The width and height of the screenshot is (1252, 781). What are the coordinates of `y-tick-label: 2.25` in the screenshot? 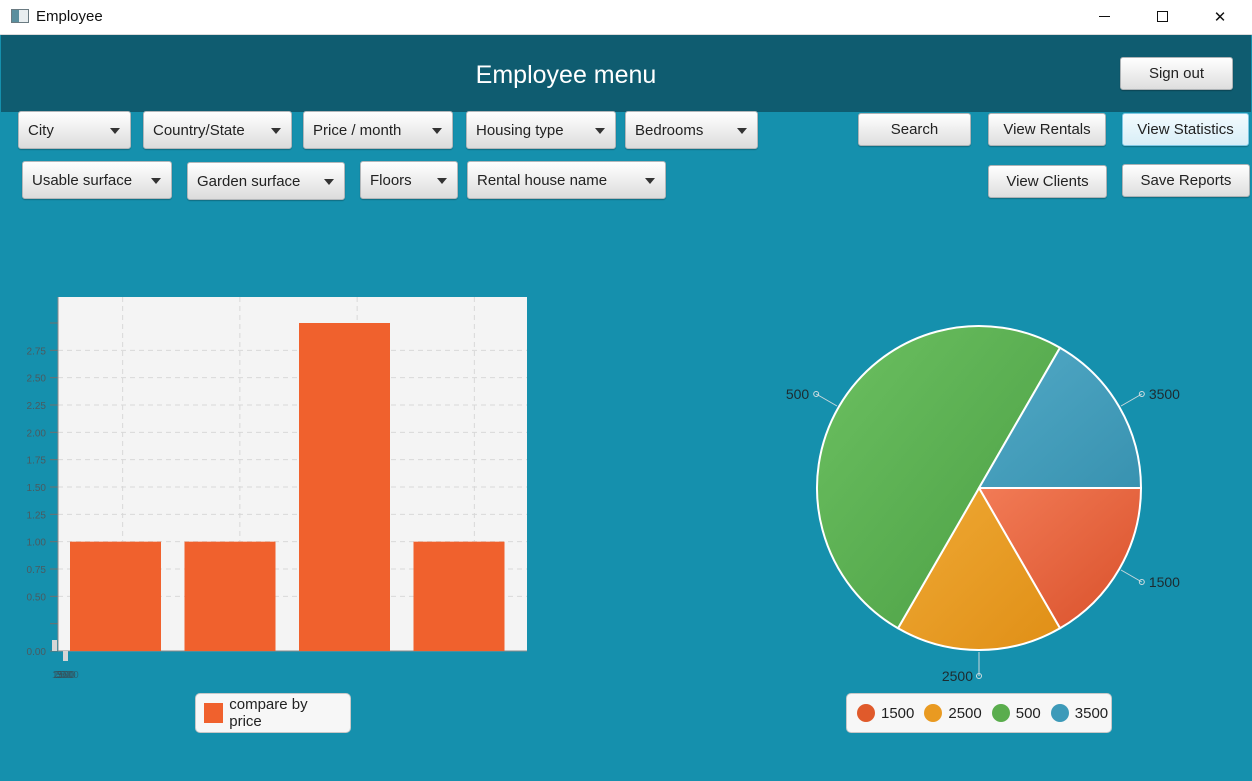 It's located at (37, 406).